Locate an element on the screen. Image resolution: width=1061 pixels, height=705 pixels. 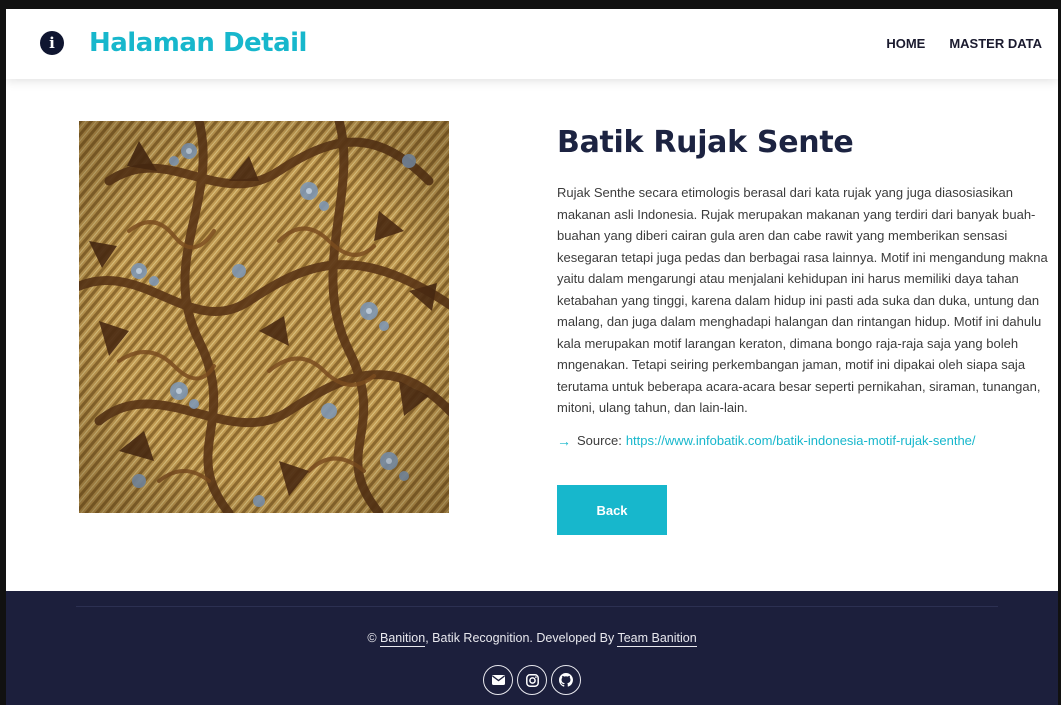
instagram-icon is located at coordinates (532, 680).